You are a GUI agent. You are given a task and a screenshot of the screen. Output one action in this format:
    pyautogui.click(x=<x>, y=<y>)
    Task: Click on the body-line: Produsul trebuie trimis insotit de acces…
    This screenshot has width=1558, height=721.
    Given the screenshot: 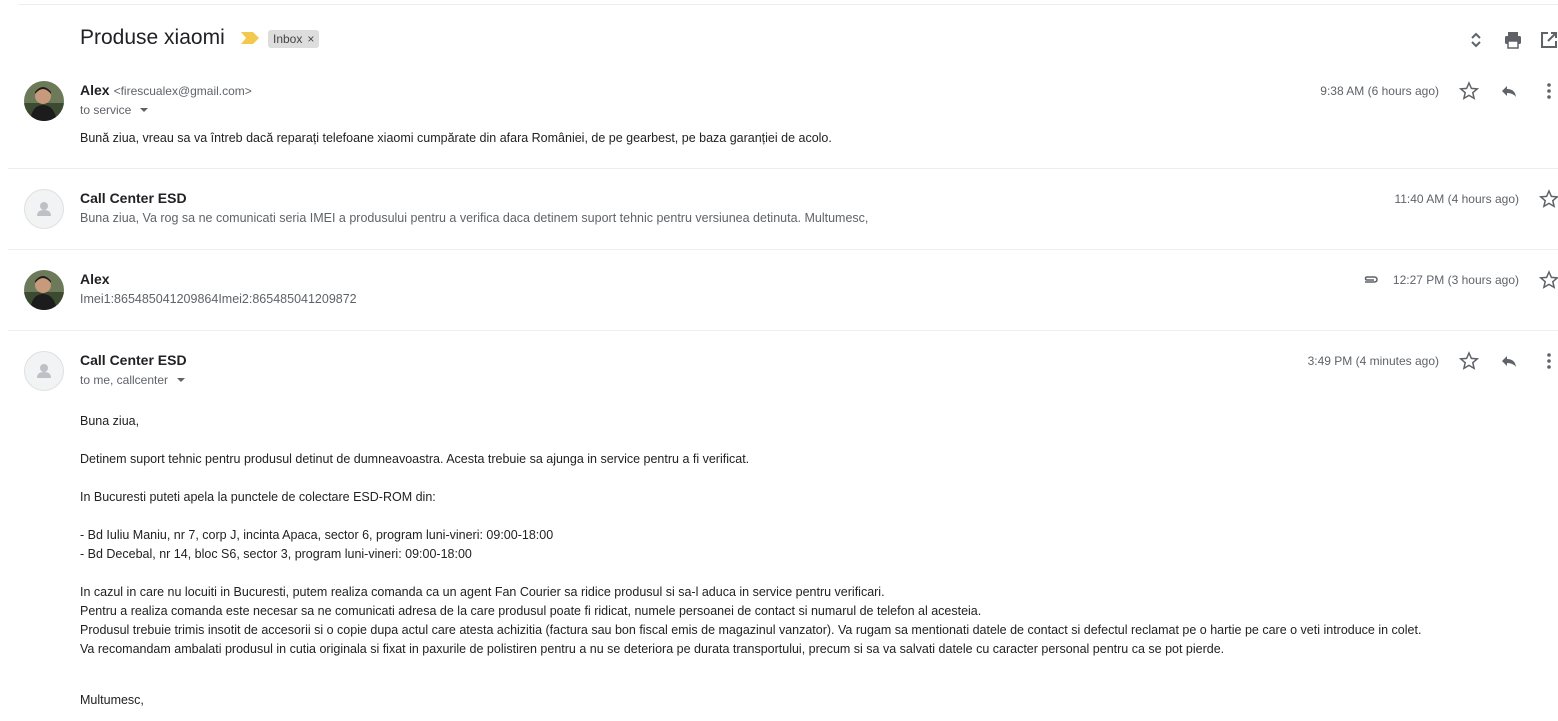 What is the action you would take?
    pyautogui.click(x=751, y=630)
    